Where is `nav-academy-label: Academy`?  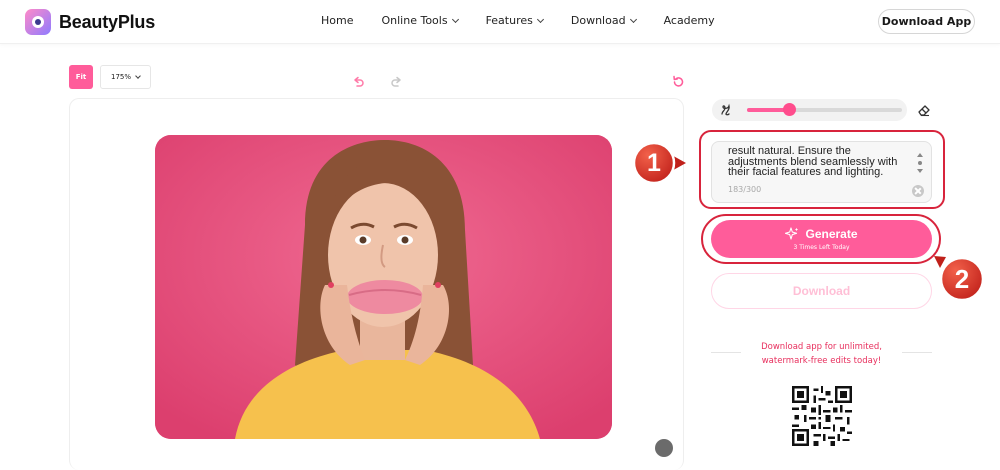
nav-academy-label: Academy is located at coordinates (689, 20).